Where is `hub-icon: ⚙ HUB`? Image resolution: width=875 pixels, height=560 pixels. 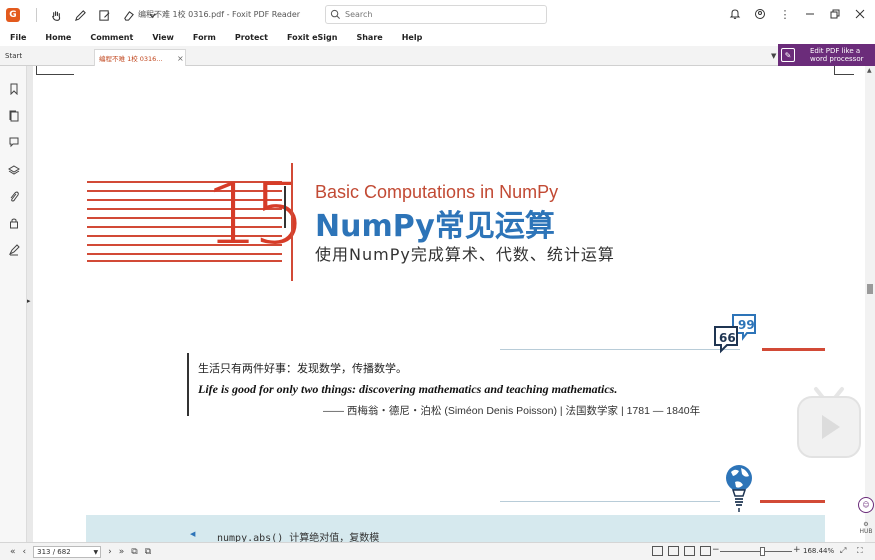
hub-icon: ⚙ HUB is located at coordinates (866, 530).